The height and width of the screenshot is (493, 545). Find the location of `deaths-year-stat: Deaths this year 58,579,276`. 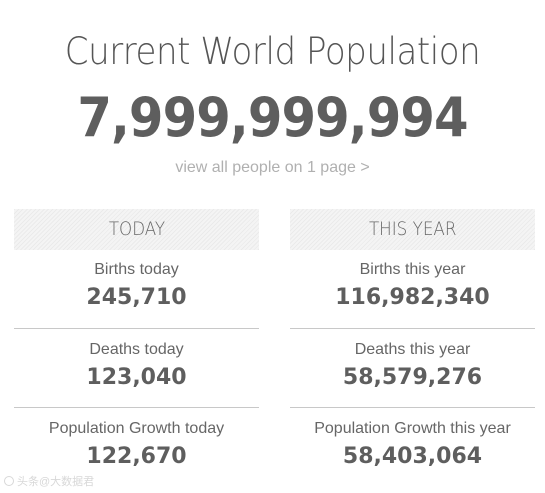

deaths-year-stat: Deaths this year 58,579,276 is located at coordinates (412, 368).